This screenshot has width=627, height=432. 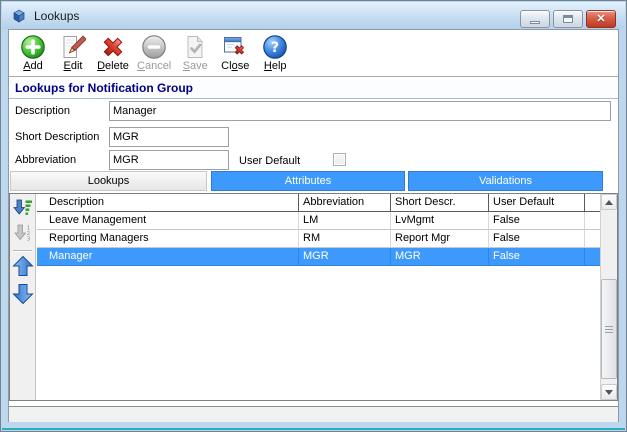 What do you see at coordinates (313, 15) in the screenshot?
I see `title-bar: Lookups ✕` at bounding box center [313, 15].